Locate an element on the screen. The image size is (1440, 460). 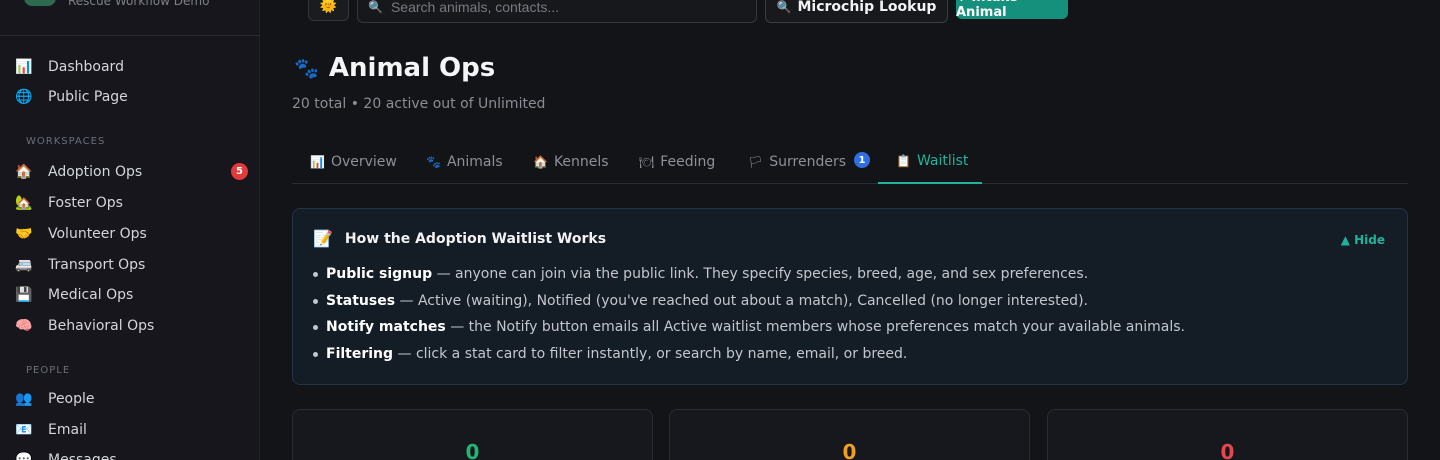
medical-disk-icon: 💾 is located at coordinates (24, 295).